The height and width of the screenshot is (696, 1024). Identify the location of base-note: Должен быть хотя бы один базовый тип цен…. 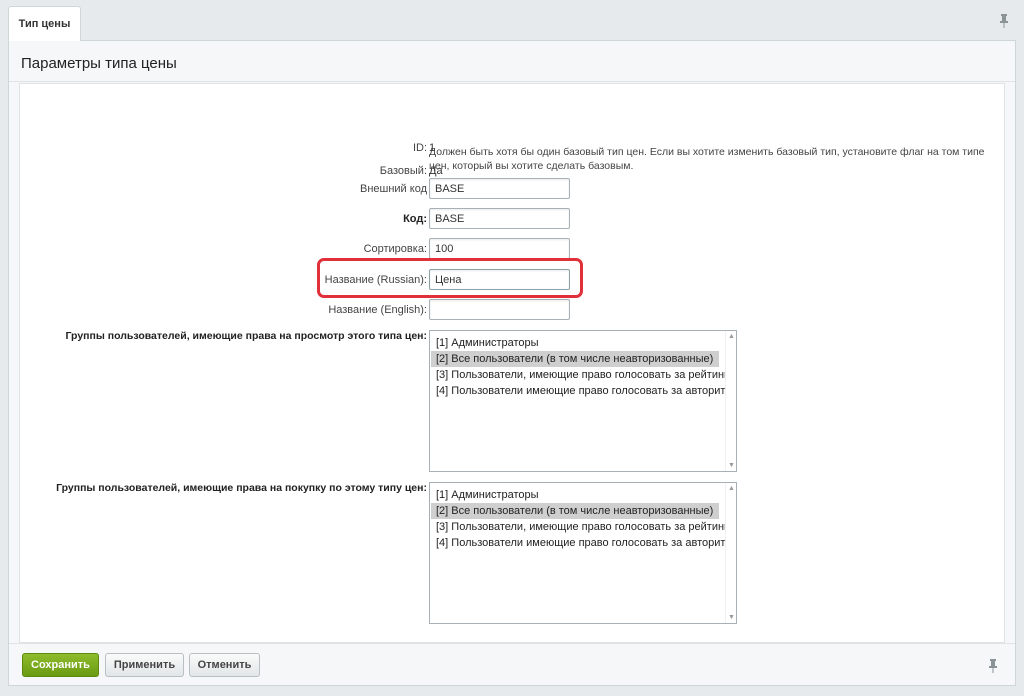
(707, 159).